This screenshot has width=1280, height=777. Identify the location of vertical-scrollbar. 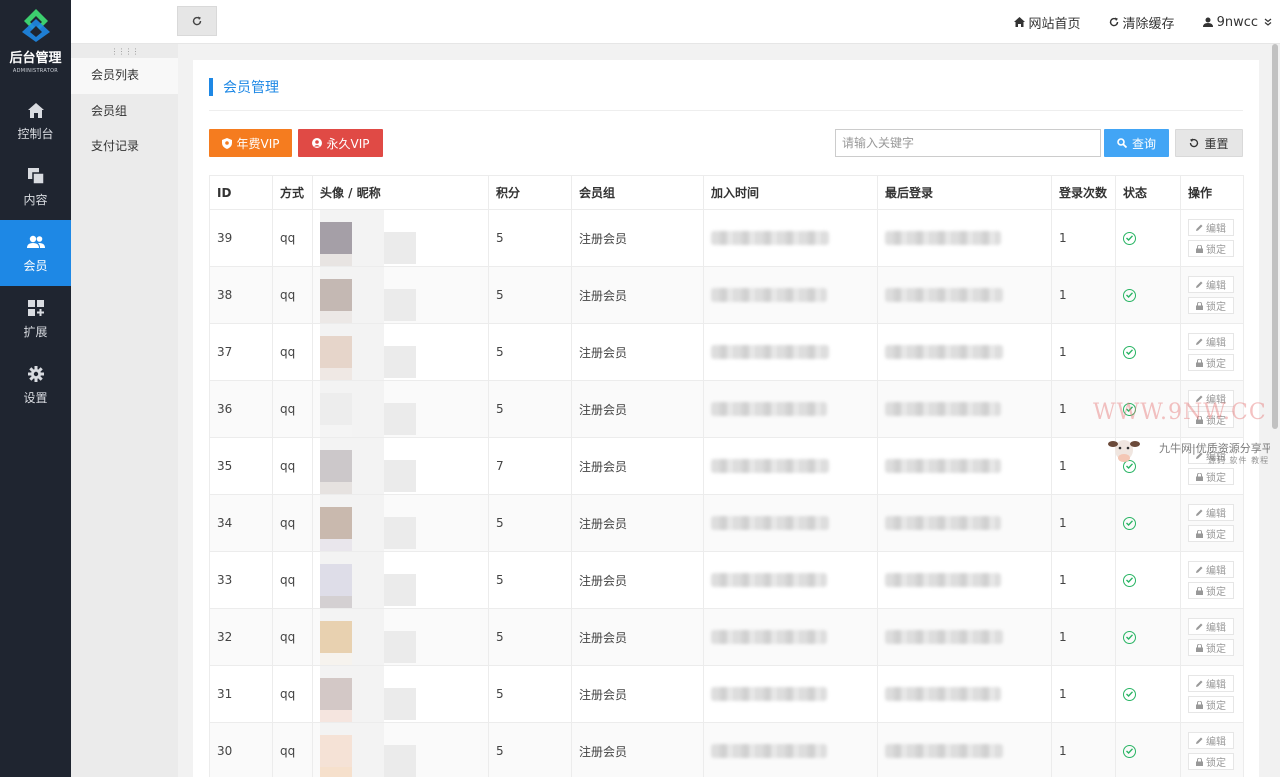
(1275, 410).